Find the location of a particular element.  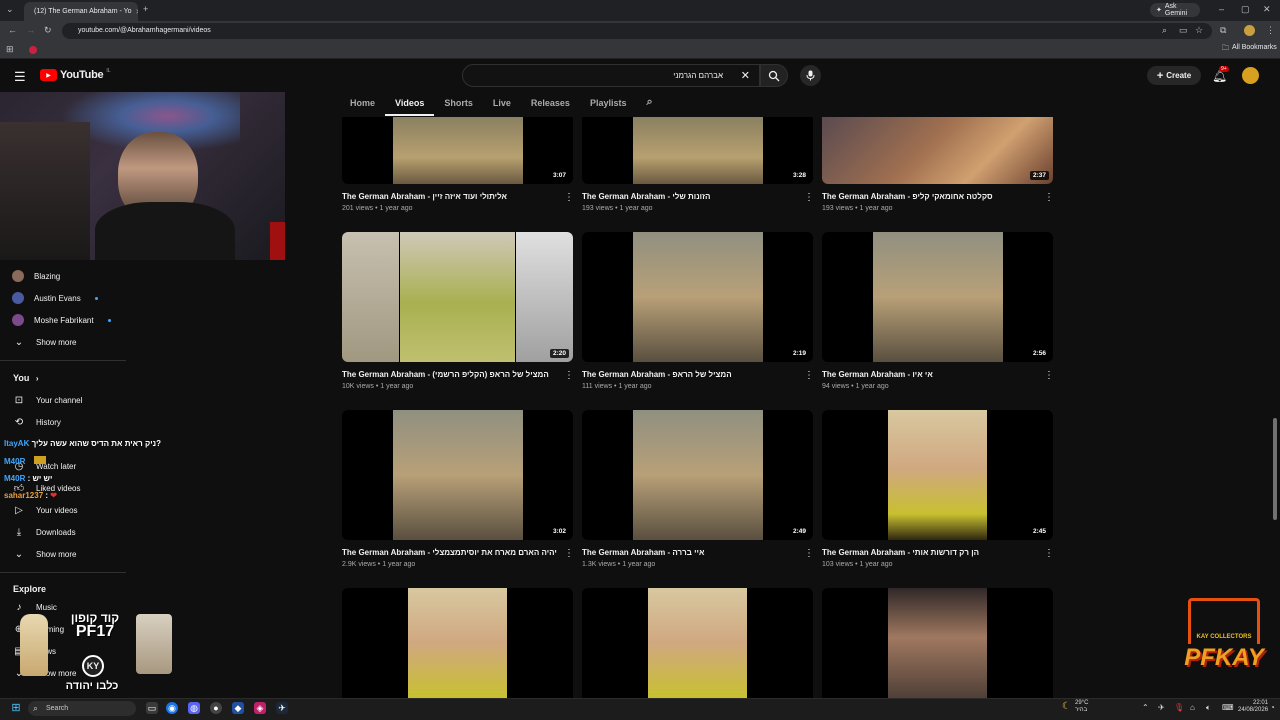

video-title: The German Abraham - אי איו is located at coordinates (929, 374).